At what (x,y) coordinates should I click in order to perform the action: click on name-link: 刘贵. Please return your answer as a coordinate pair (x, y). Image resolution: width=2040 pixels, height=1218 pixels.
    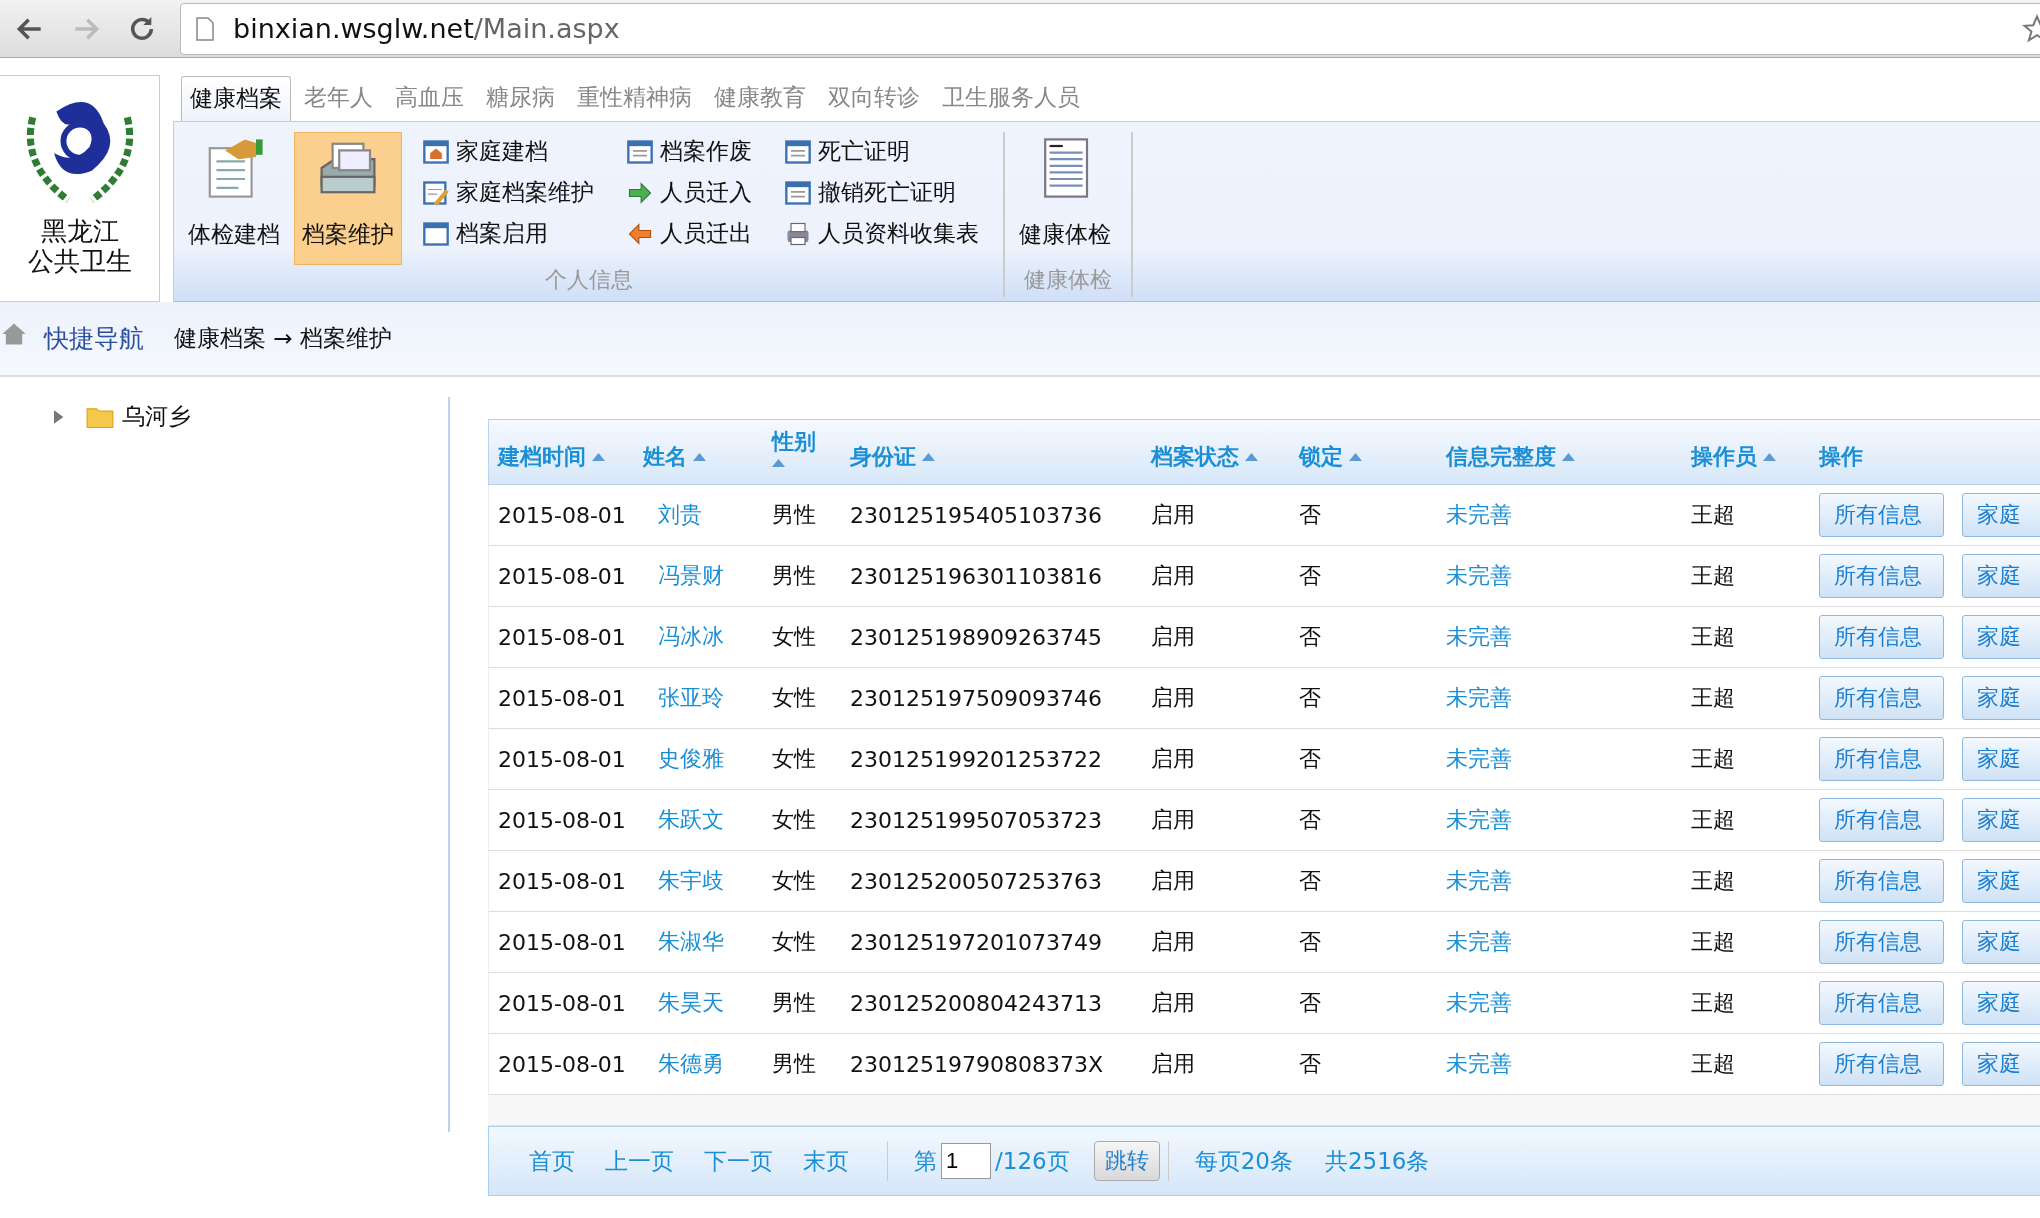
    Looking at the image, I should click on (680, 515).